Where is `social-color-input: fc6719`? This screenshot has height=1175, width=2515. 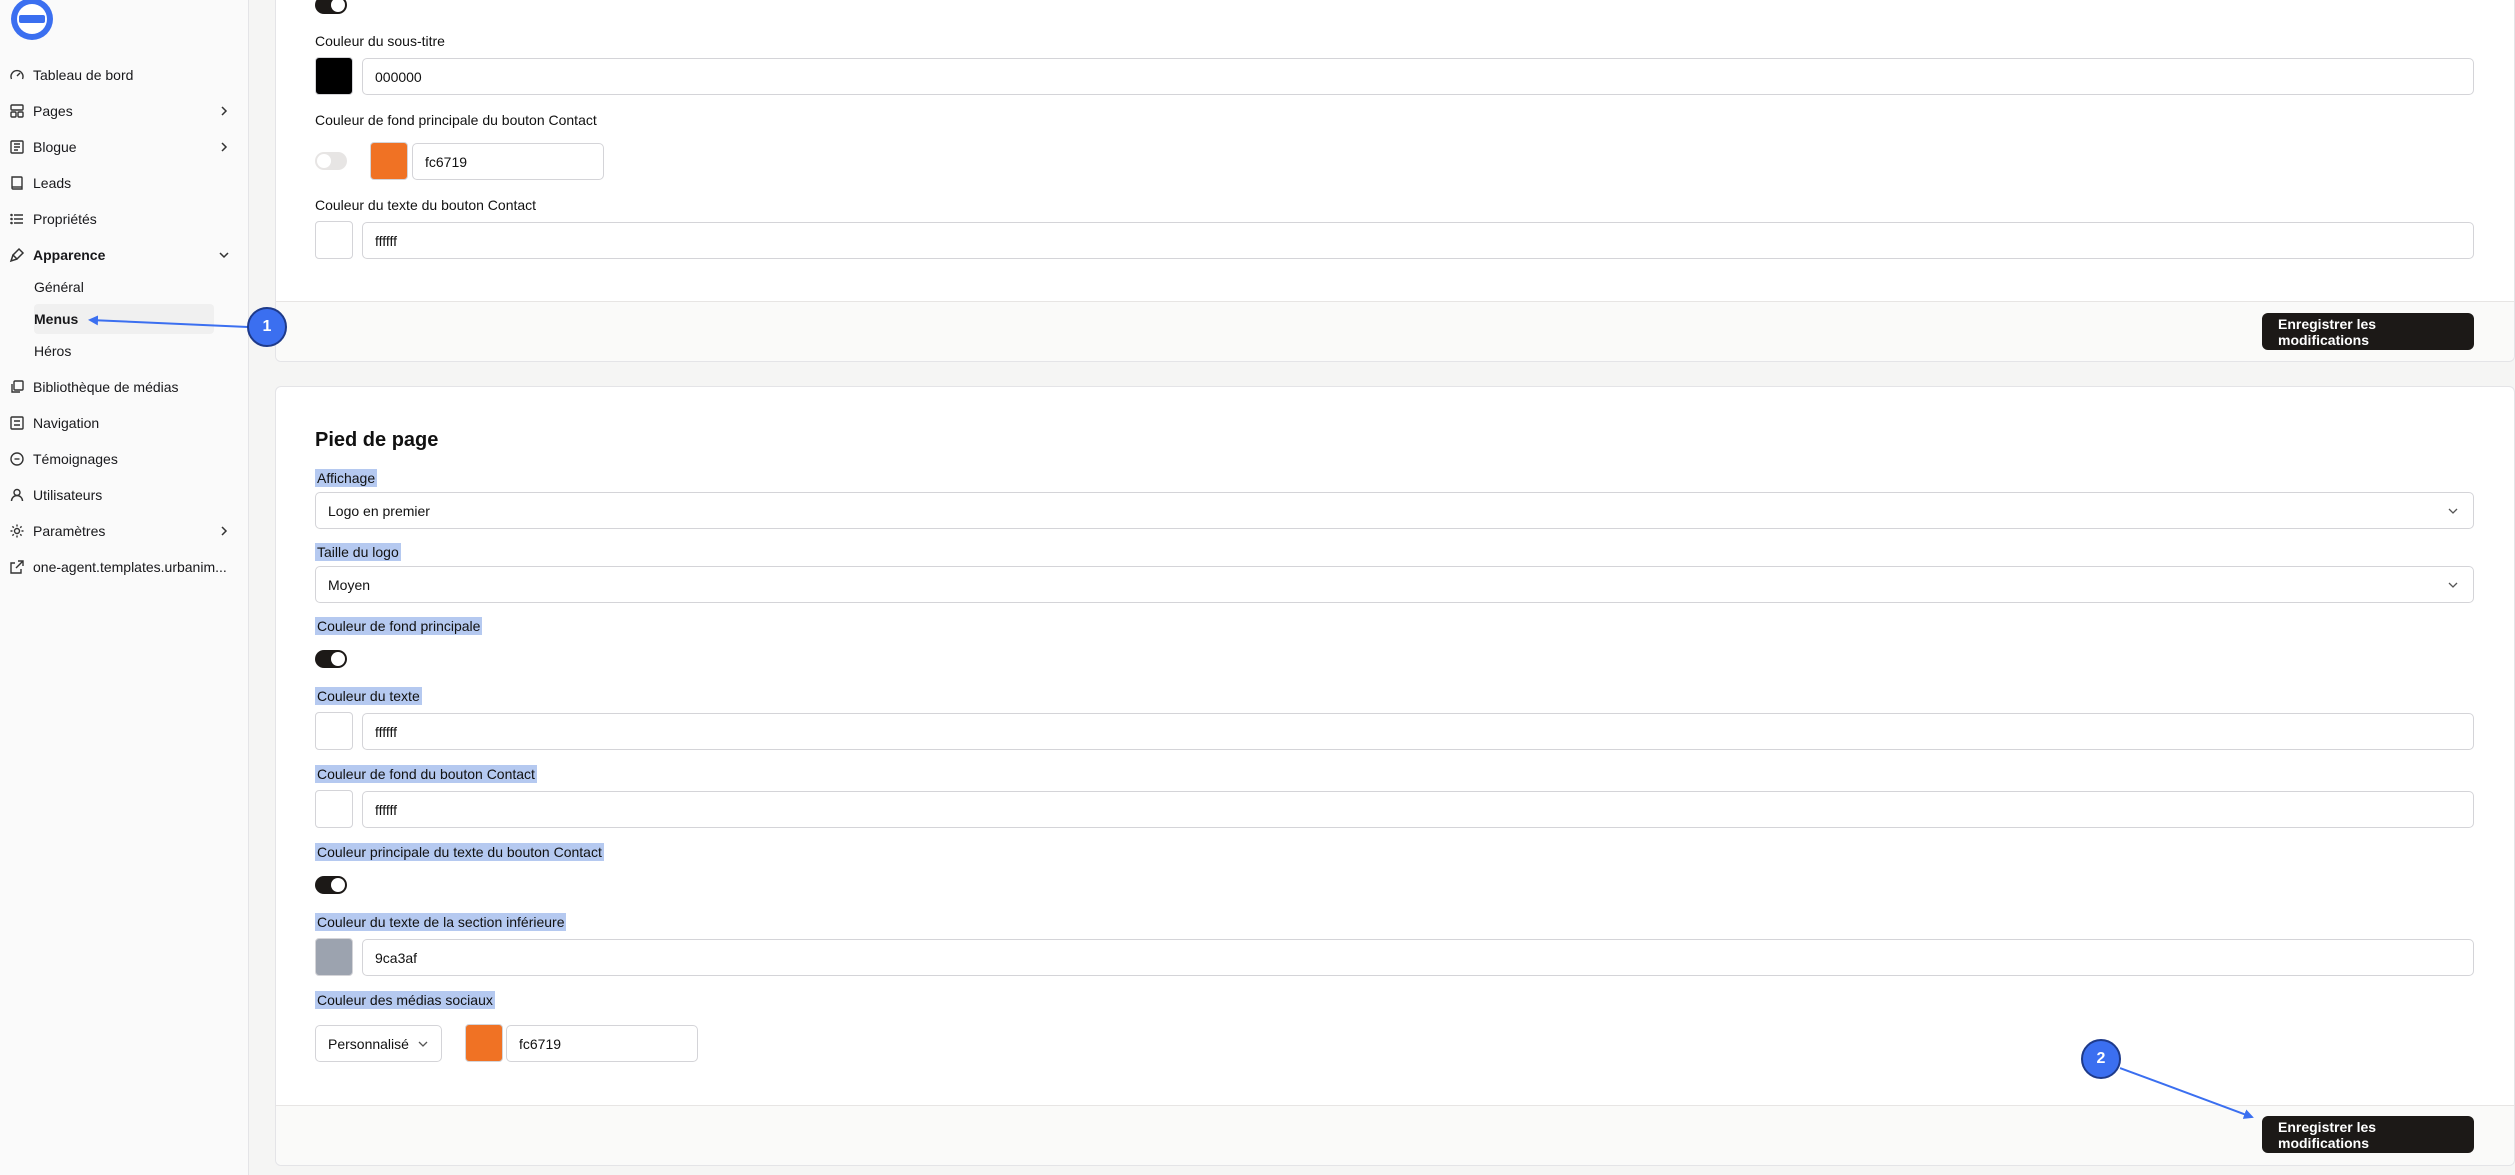
social-color-input: fc6719 is located at coordinates (602, 1043).